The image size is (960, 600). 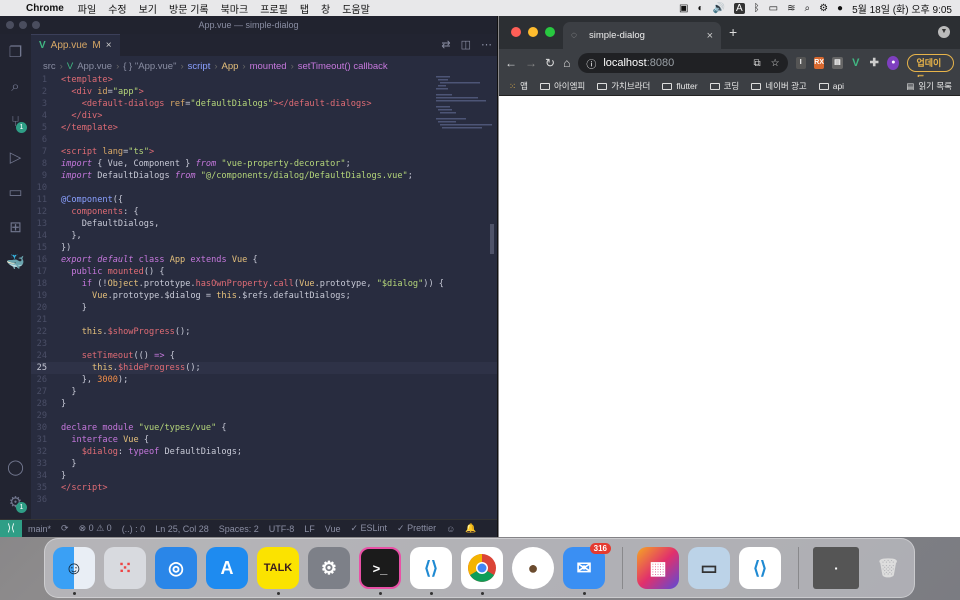 What do you see at coordinates (15, 466) in the screenshot?
I see `accounts-icon: ◯` at bounding box center [15, 466].